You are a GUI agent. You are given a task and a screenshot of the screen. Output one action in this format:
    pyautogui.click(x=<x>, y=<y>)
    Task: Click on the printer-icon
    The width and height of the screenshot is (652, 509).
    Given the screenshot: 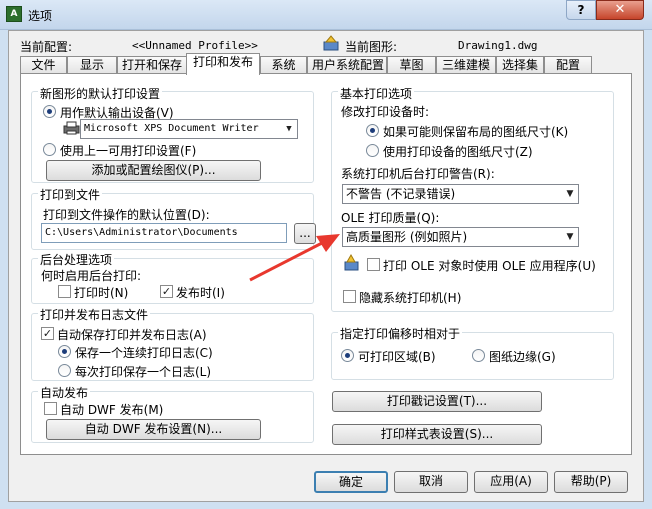 What is the action you would take?
    pyautogui.click(x=71, y=128)
    